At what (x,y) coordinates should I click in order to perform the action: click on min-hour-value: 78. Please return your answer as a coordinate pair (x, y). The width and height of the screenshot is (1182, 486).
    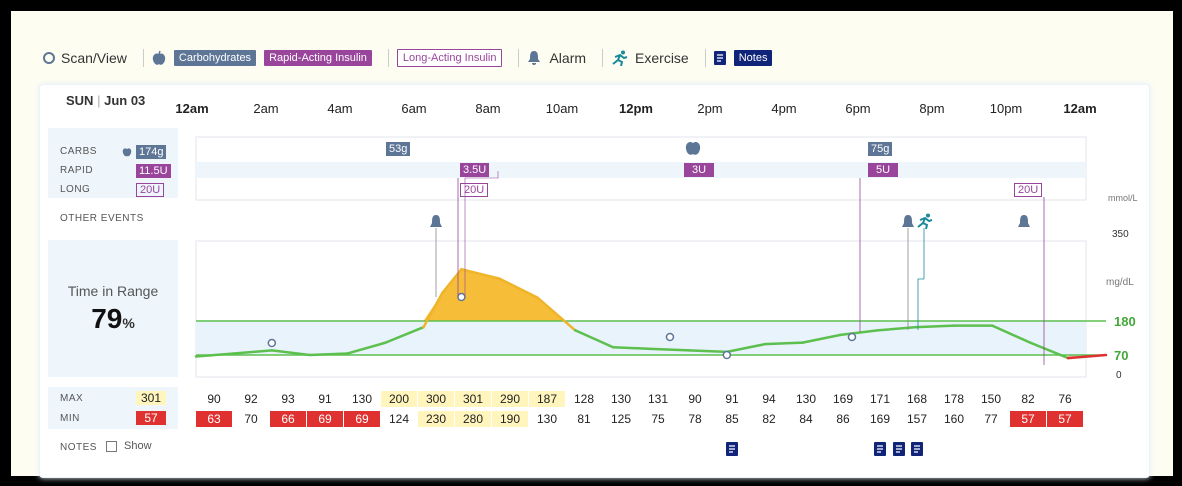
    Looking at the image, I should click on (695, 419).